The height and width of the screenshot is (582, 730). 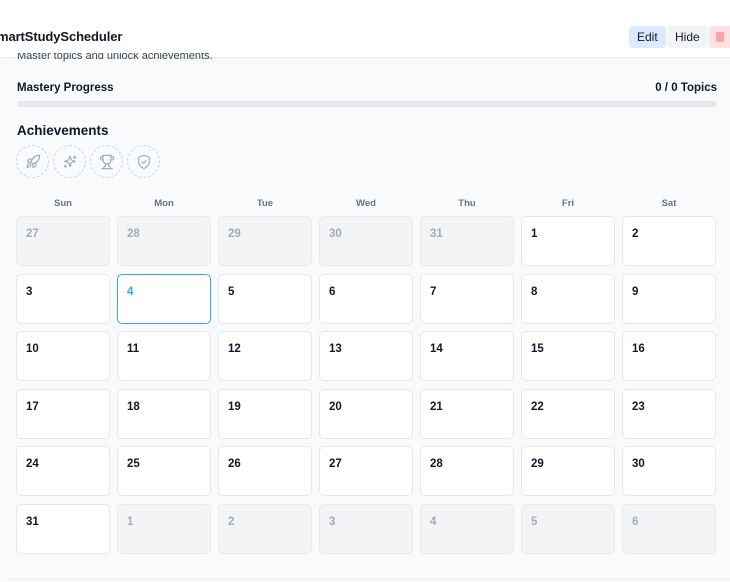 I want to click on day-number: 23, so click(x=638, y=407).